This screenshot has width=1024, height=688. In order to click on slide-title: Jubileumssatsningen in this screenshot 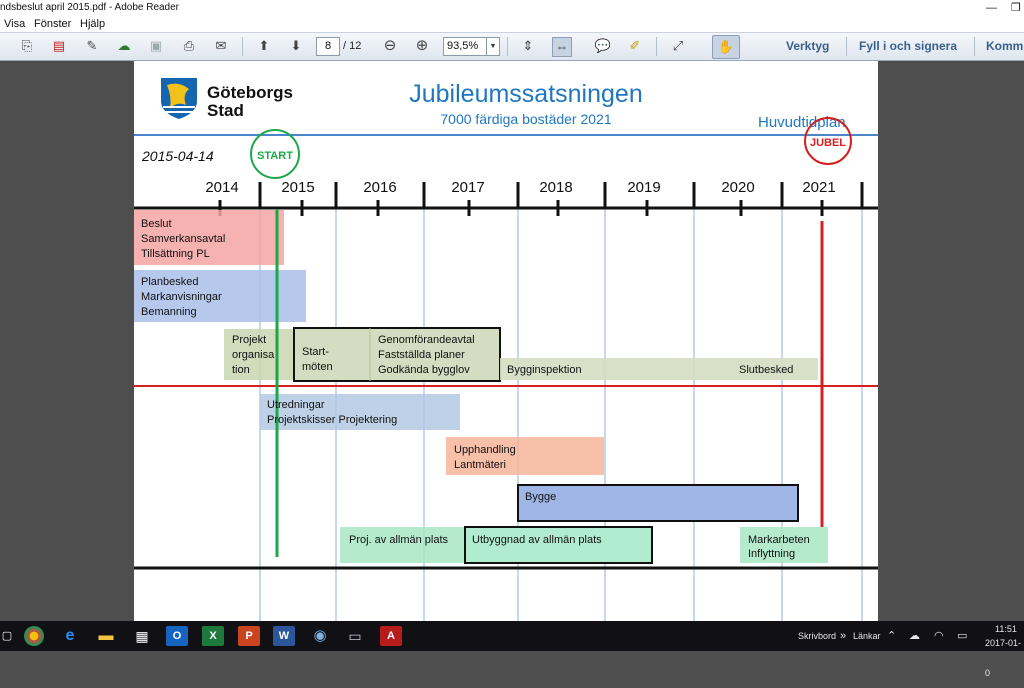, I will do `click(525, 94)`.